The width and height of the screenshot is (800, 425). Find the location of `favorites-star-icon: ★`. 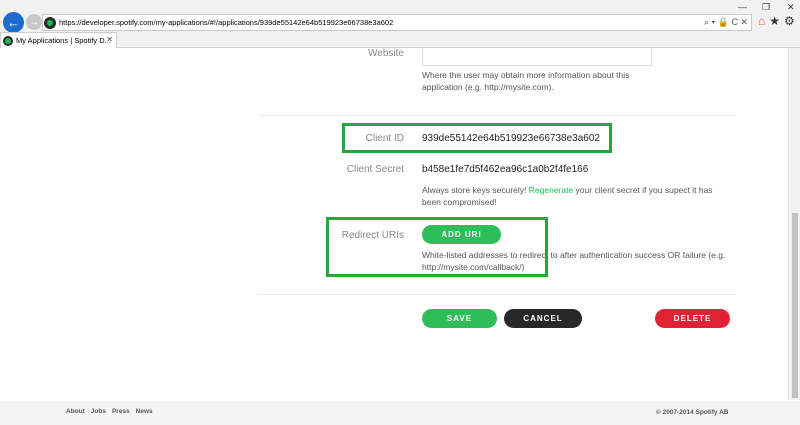

favorites-star-icon: ★ is located at coordinates (774, 21).